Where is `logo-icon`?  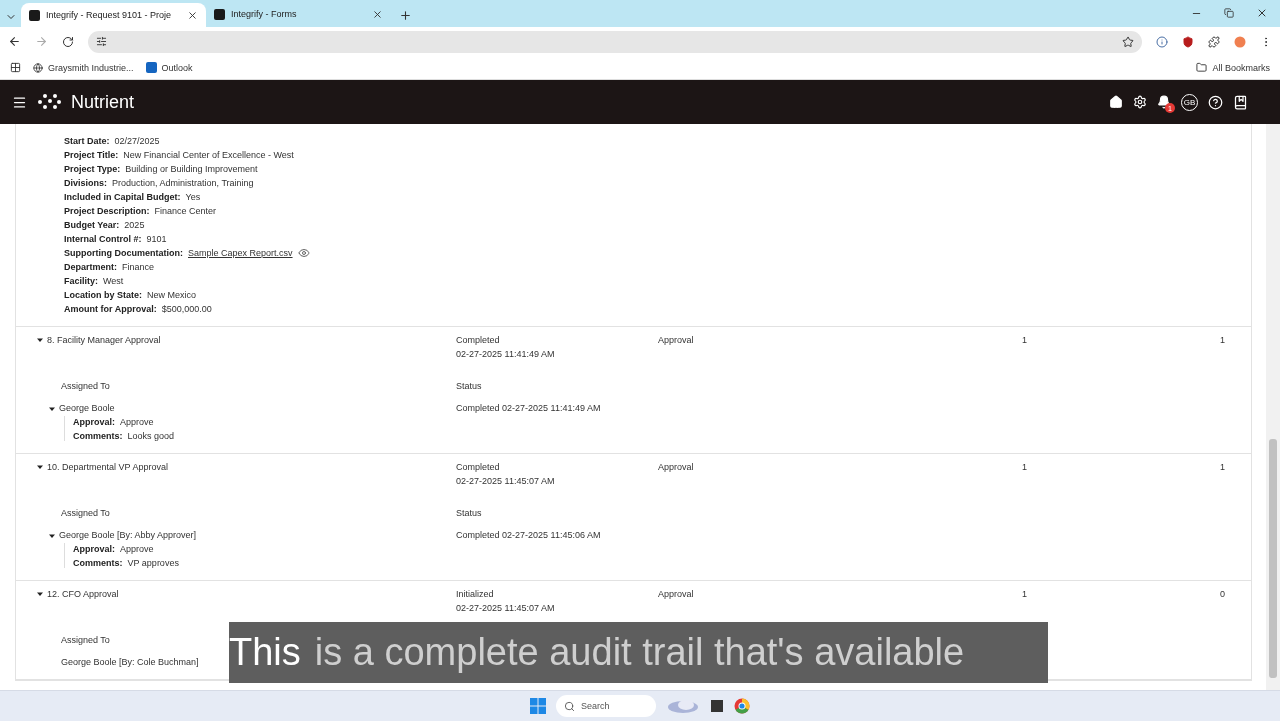 logo-icon is located at coordinates (49, 102).